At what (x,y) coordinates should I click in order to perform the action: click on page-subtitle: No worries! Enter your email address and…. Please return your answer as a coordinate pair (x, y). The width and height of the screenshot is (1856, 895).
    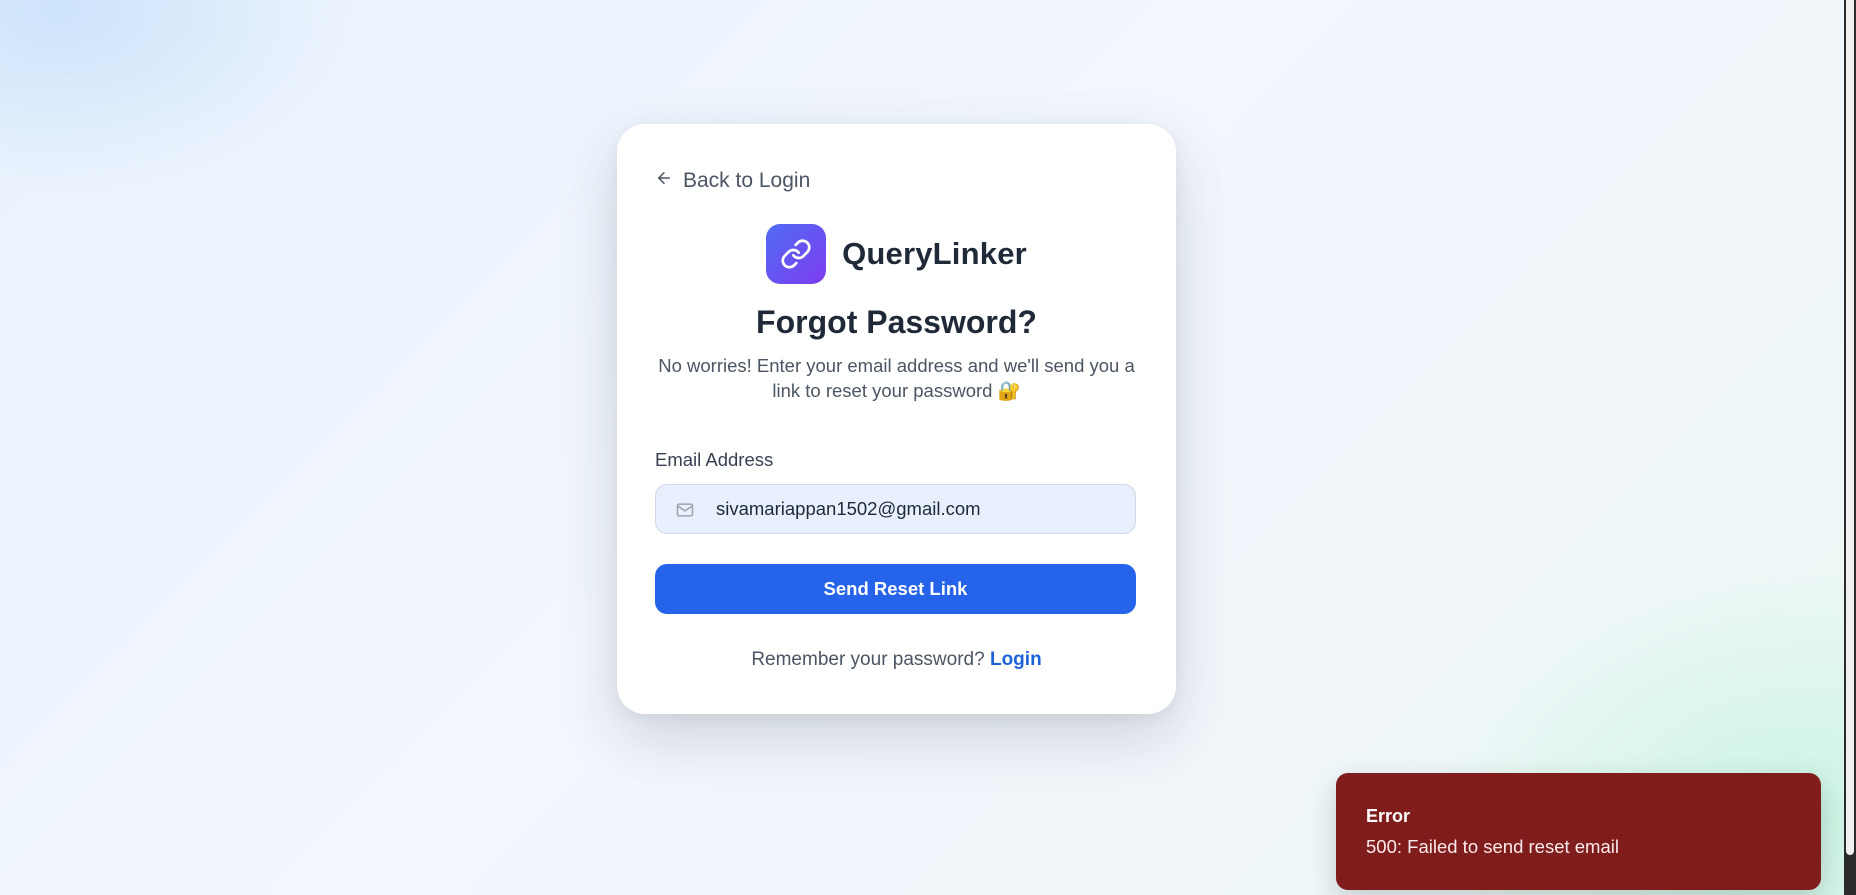
    Looking at the image, I should click on (896, 378).